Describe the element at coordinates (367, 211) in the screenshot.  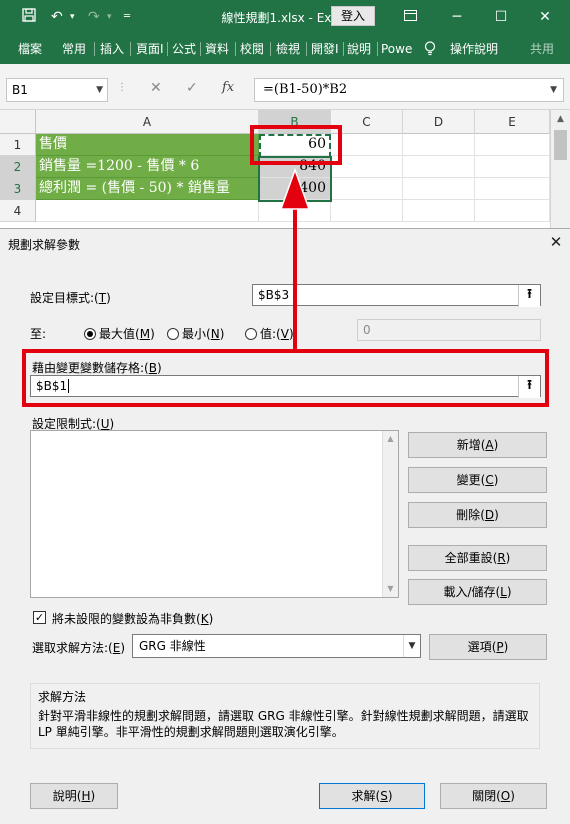
I see `cell-c4` at that location.